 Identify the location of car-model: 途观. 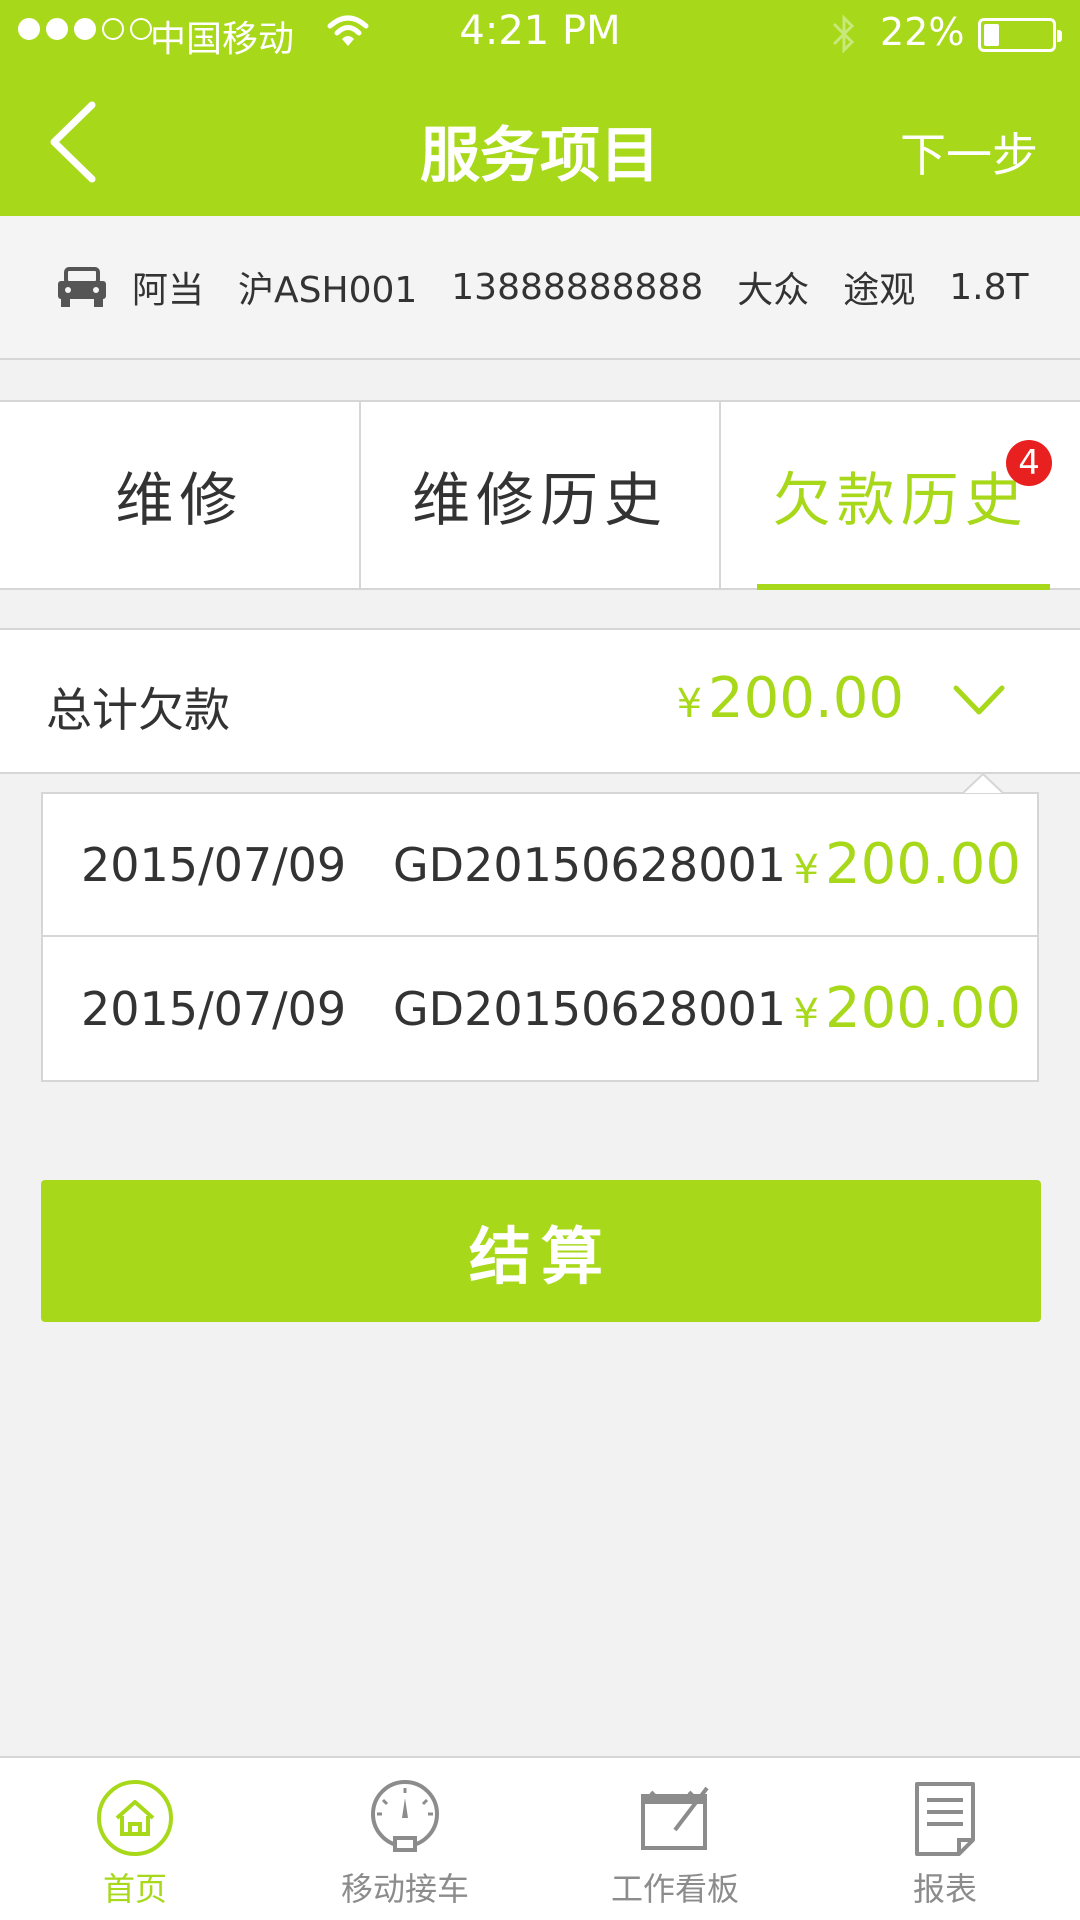
(879, 290).